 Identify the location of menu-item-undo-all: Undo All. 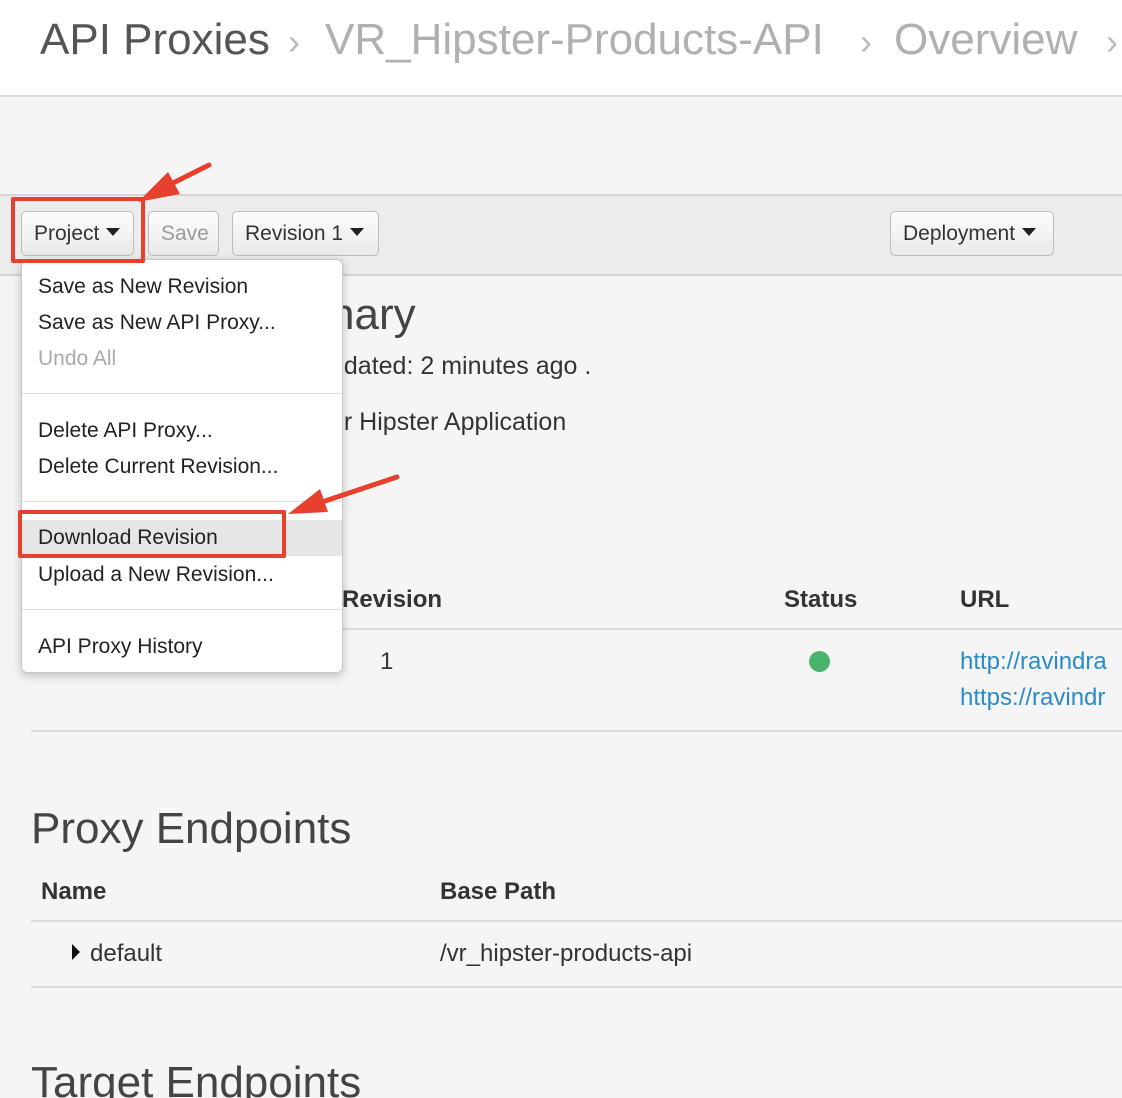
(182, 359).